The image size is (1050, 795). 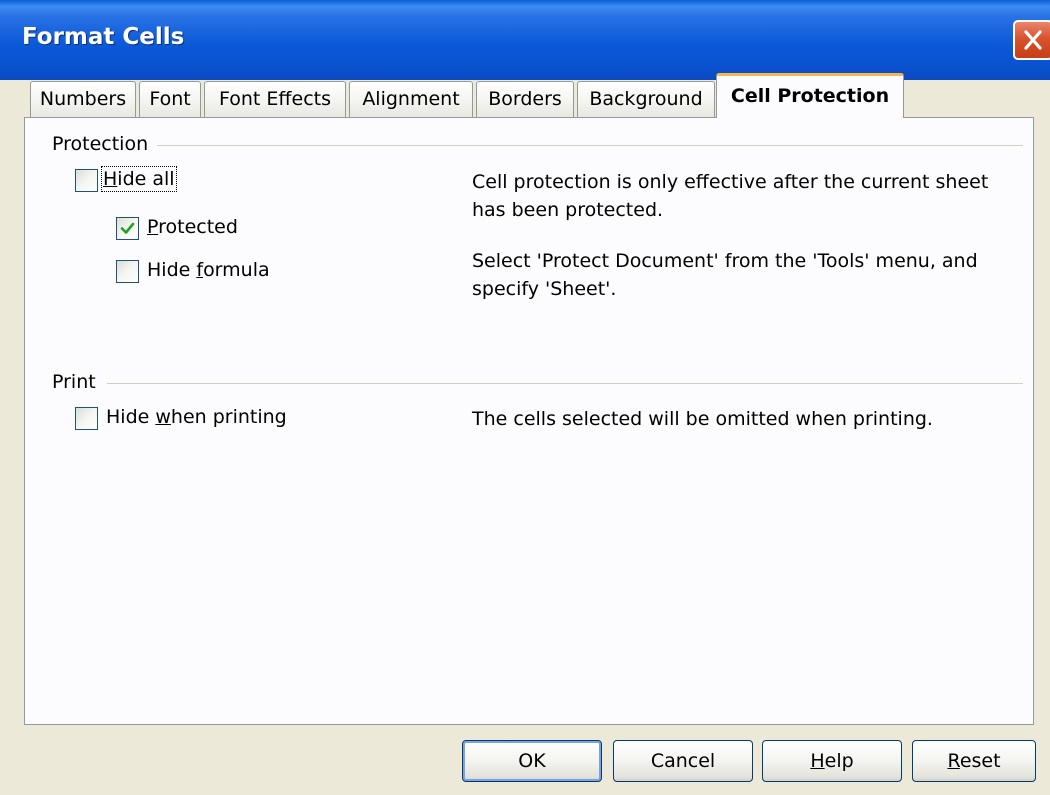 I want to click on tab-label: Cell Protection, so click(x=810, y=96).